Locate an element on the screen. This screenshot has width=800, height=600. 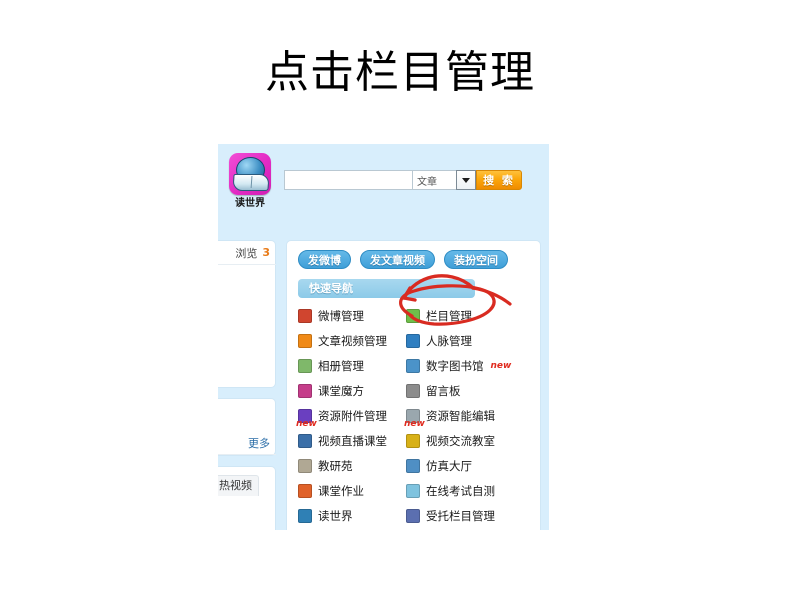
exam-icon is located at coordinates (413, 490).